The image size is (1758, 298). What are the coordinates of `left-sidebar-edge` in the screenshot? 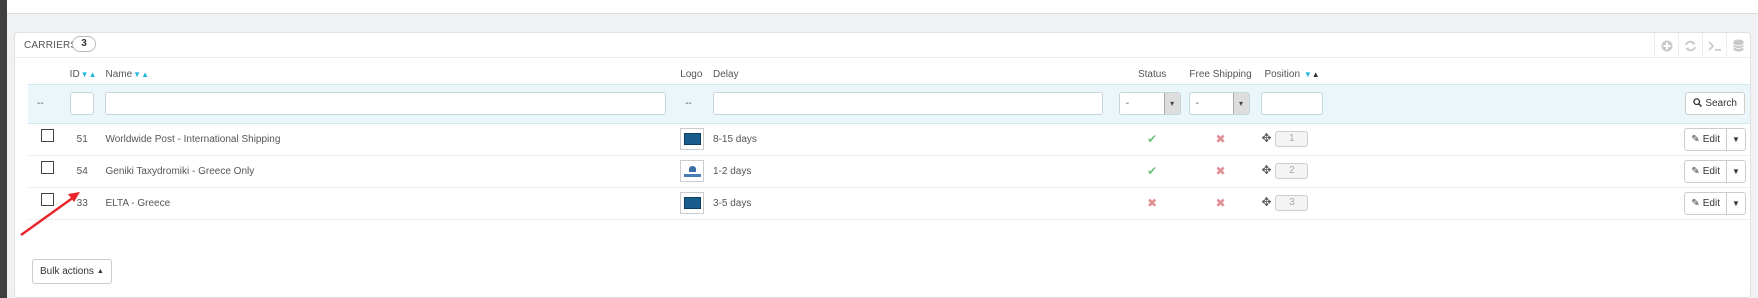 It's located at (3, 149).